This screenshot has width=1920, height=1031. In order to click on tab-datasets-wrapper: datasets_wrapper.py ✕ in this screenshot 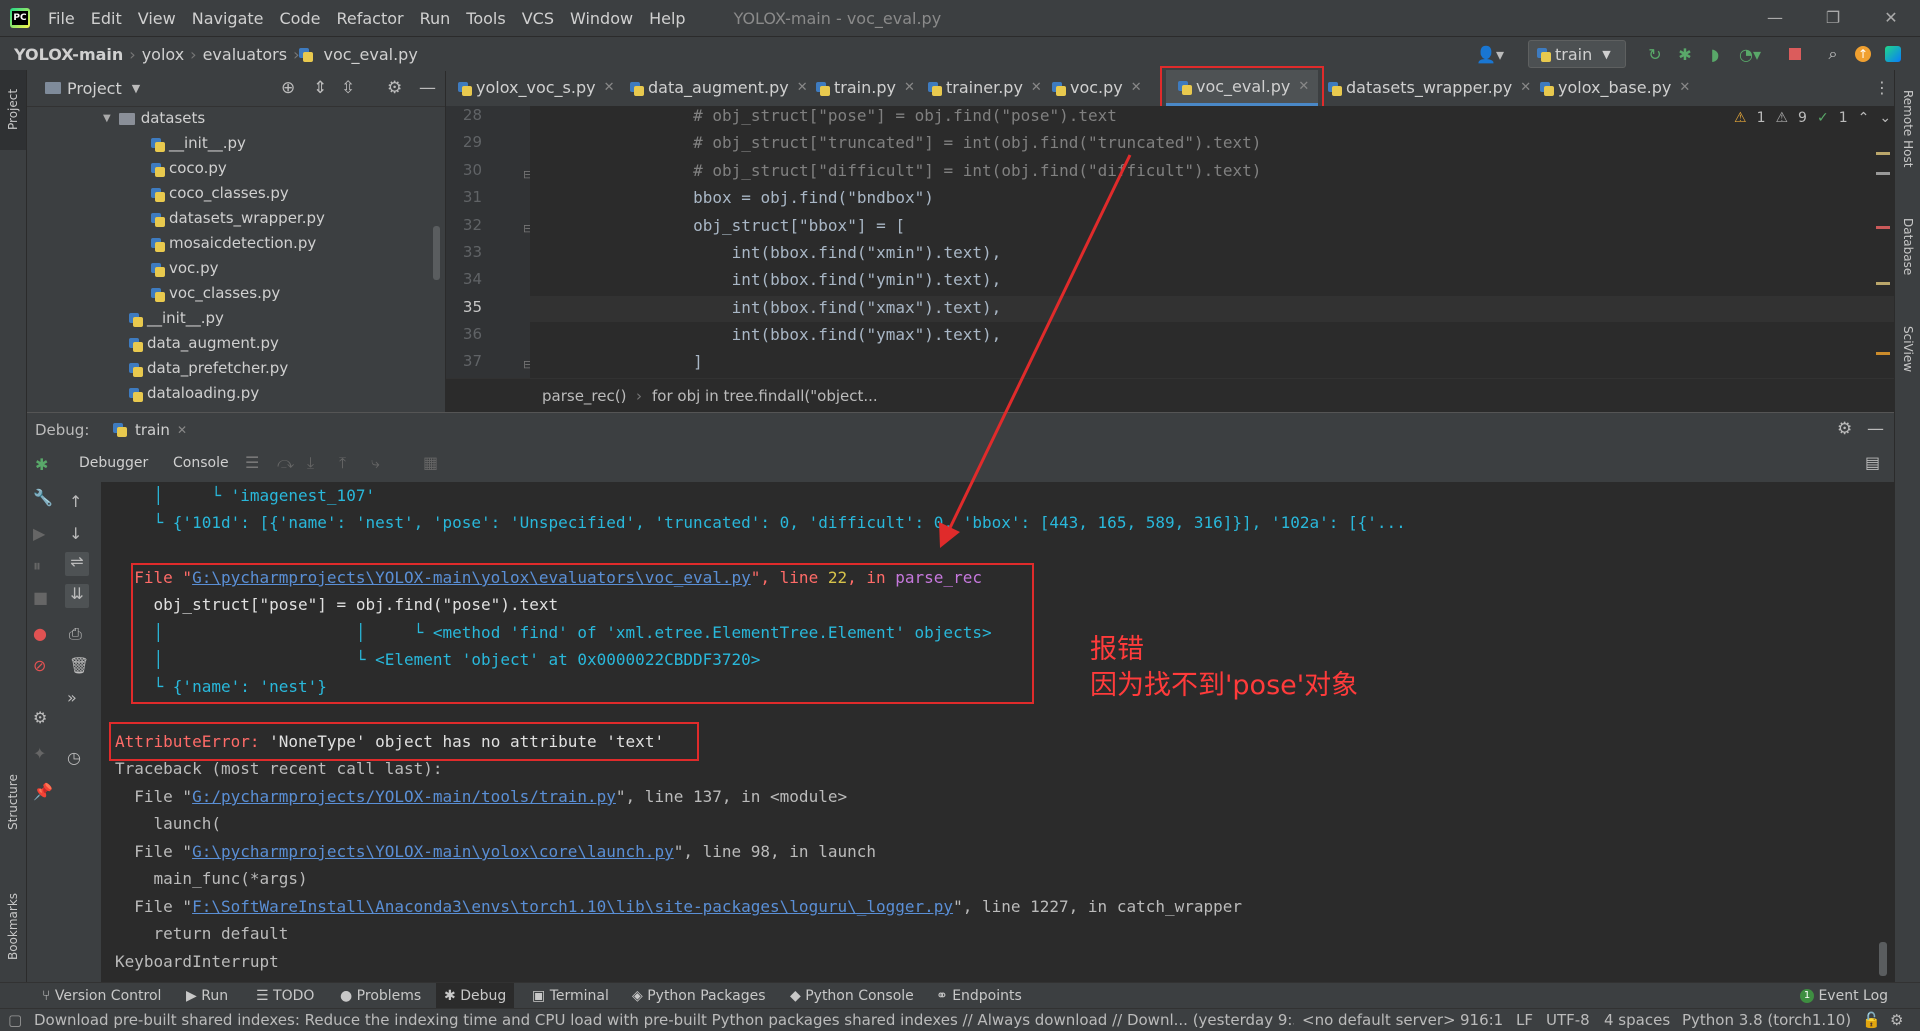, I will do `click(1423, 88)`.